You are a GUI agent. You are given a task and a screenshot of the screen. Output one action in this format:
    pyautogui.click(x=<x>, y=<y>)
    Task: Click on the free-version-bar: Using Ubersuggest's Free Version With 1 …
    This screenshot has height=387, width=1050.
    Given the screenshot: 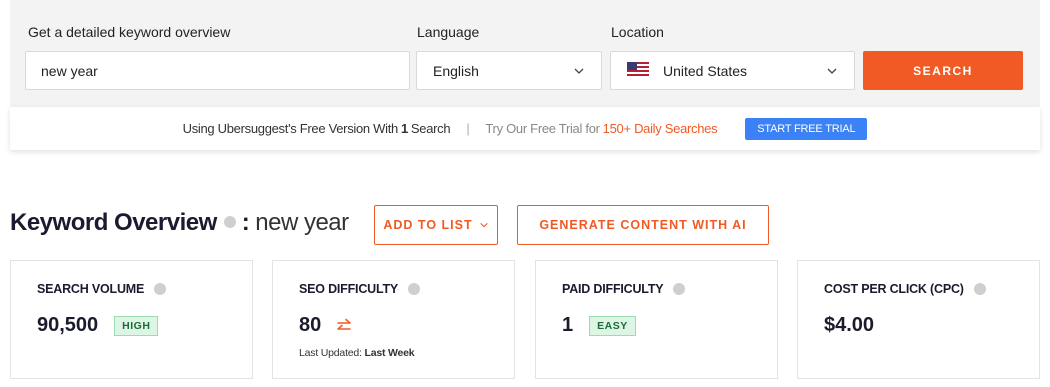 What is the action you would take?
    pyautogui.click(x=525, y=128)
    